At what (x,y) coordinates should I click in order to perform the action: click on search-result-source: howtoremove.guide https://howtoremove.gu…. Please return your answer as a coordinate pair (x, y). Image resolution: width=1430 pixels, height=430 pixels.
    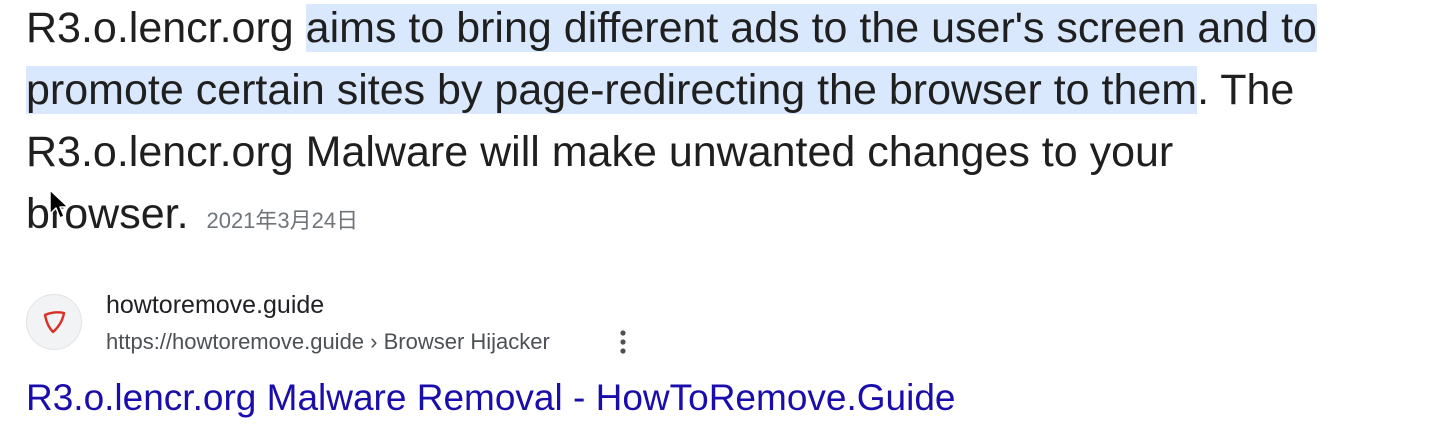
    Looking at the image, I should click on (376, 325).